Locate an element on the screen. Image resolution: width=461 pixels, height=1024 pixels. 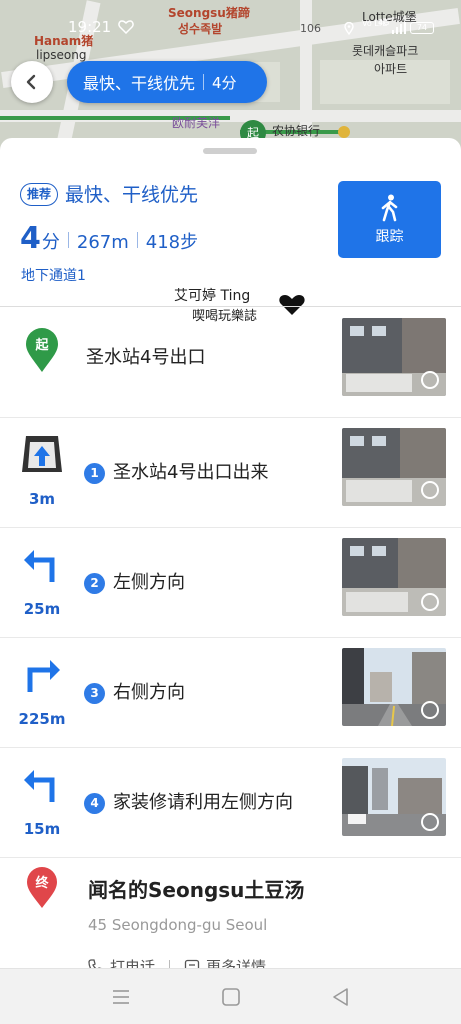
track-button: 跟踪 is located at coordinates (389, 219).